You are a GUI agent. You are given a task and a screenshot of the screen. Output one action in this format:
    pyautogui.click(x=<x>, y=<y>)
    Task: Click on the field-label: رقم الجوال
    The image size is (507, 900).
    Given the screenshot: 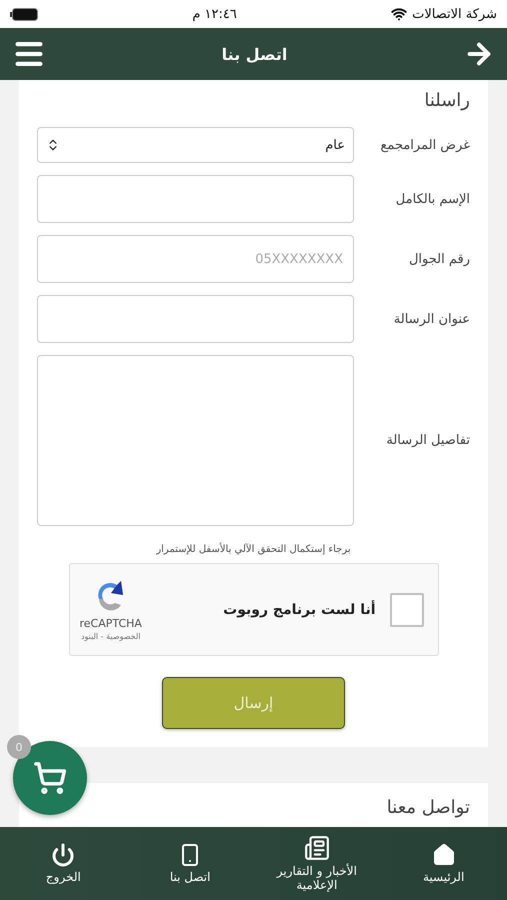 What is the action you would take?
    pyautogui.click(x=439, y=259)
    